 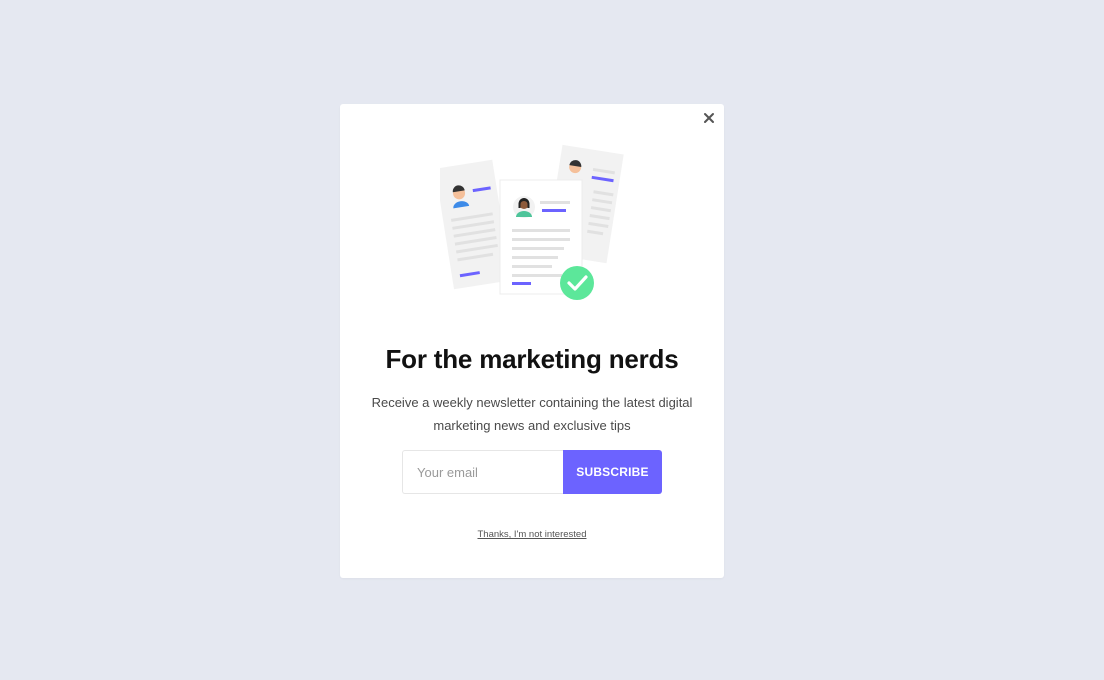 I want to click on check-badge-icon, so click(x=577, y=283).